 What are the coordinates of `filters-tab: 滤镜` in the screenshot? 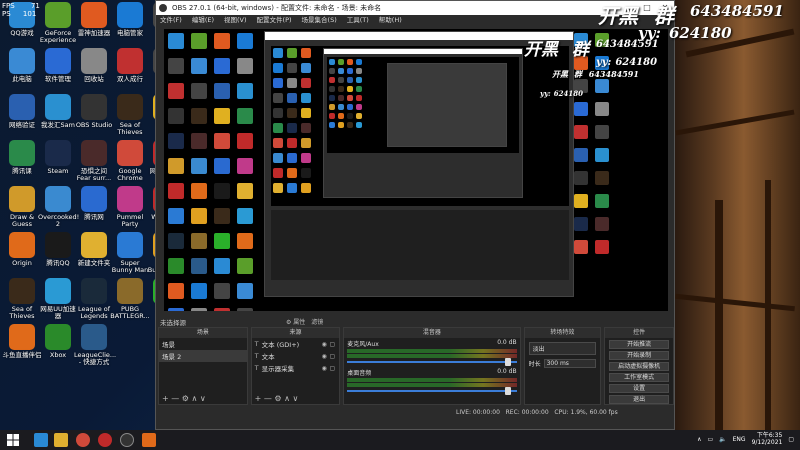 It's located at (317, 321).